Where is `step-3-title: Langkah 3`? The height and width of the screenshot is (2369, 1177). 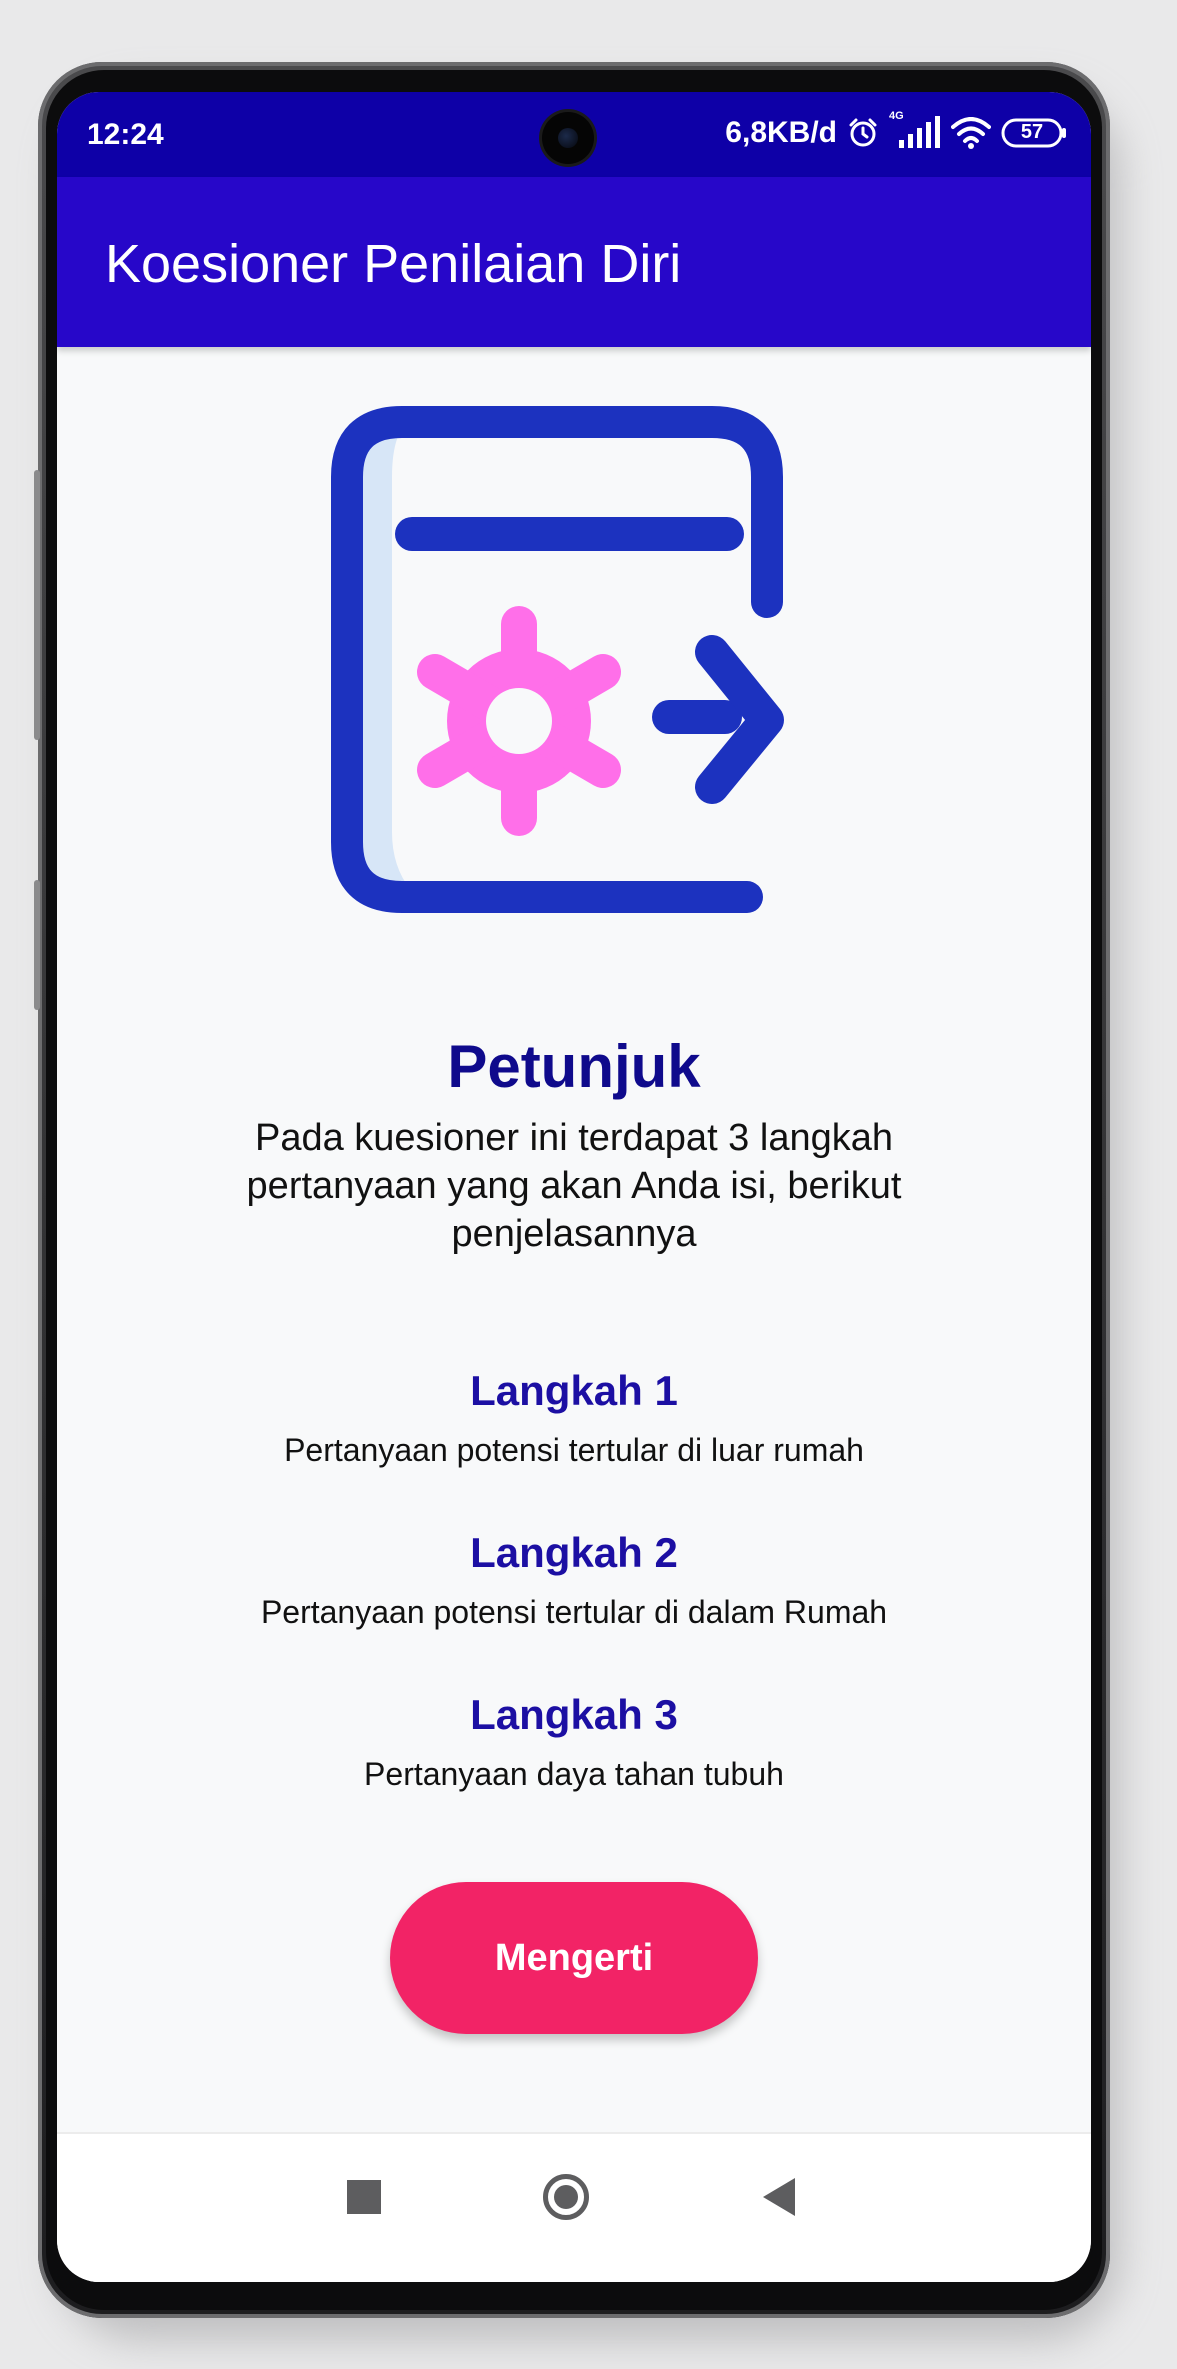 step-3-title: Langkah 3 is located at coordinates (574, 1714).